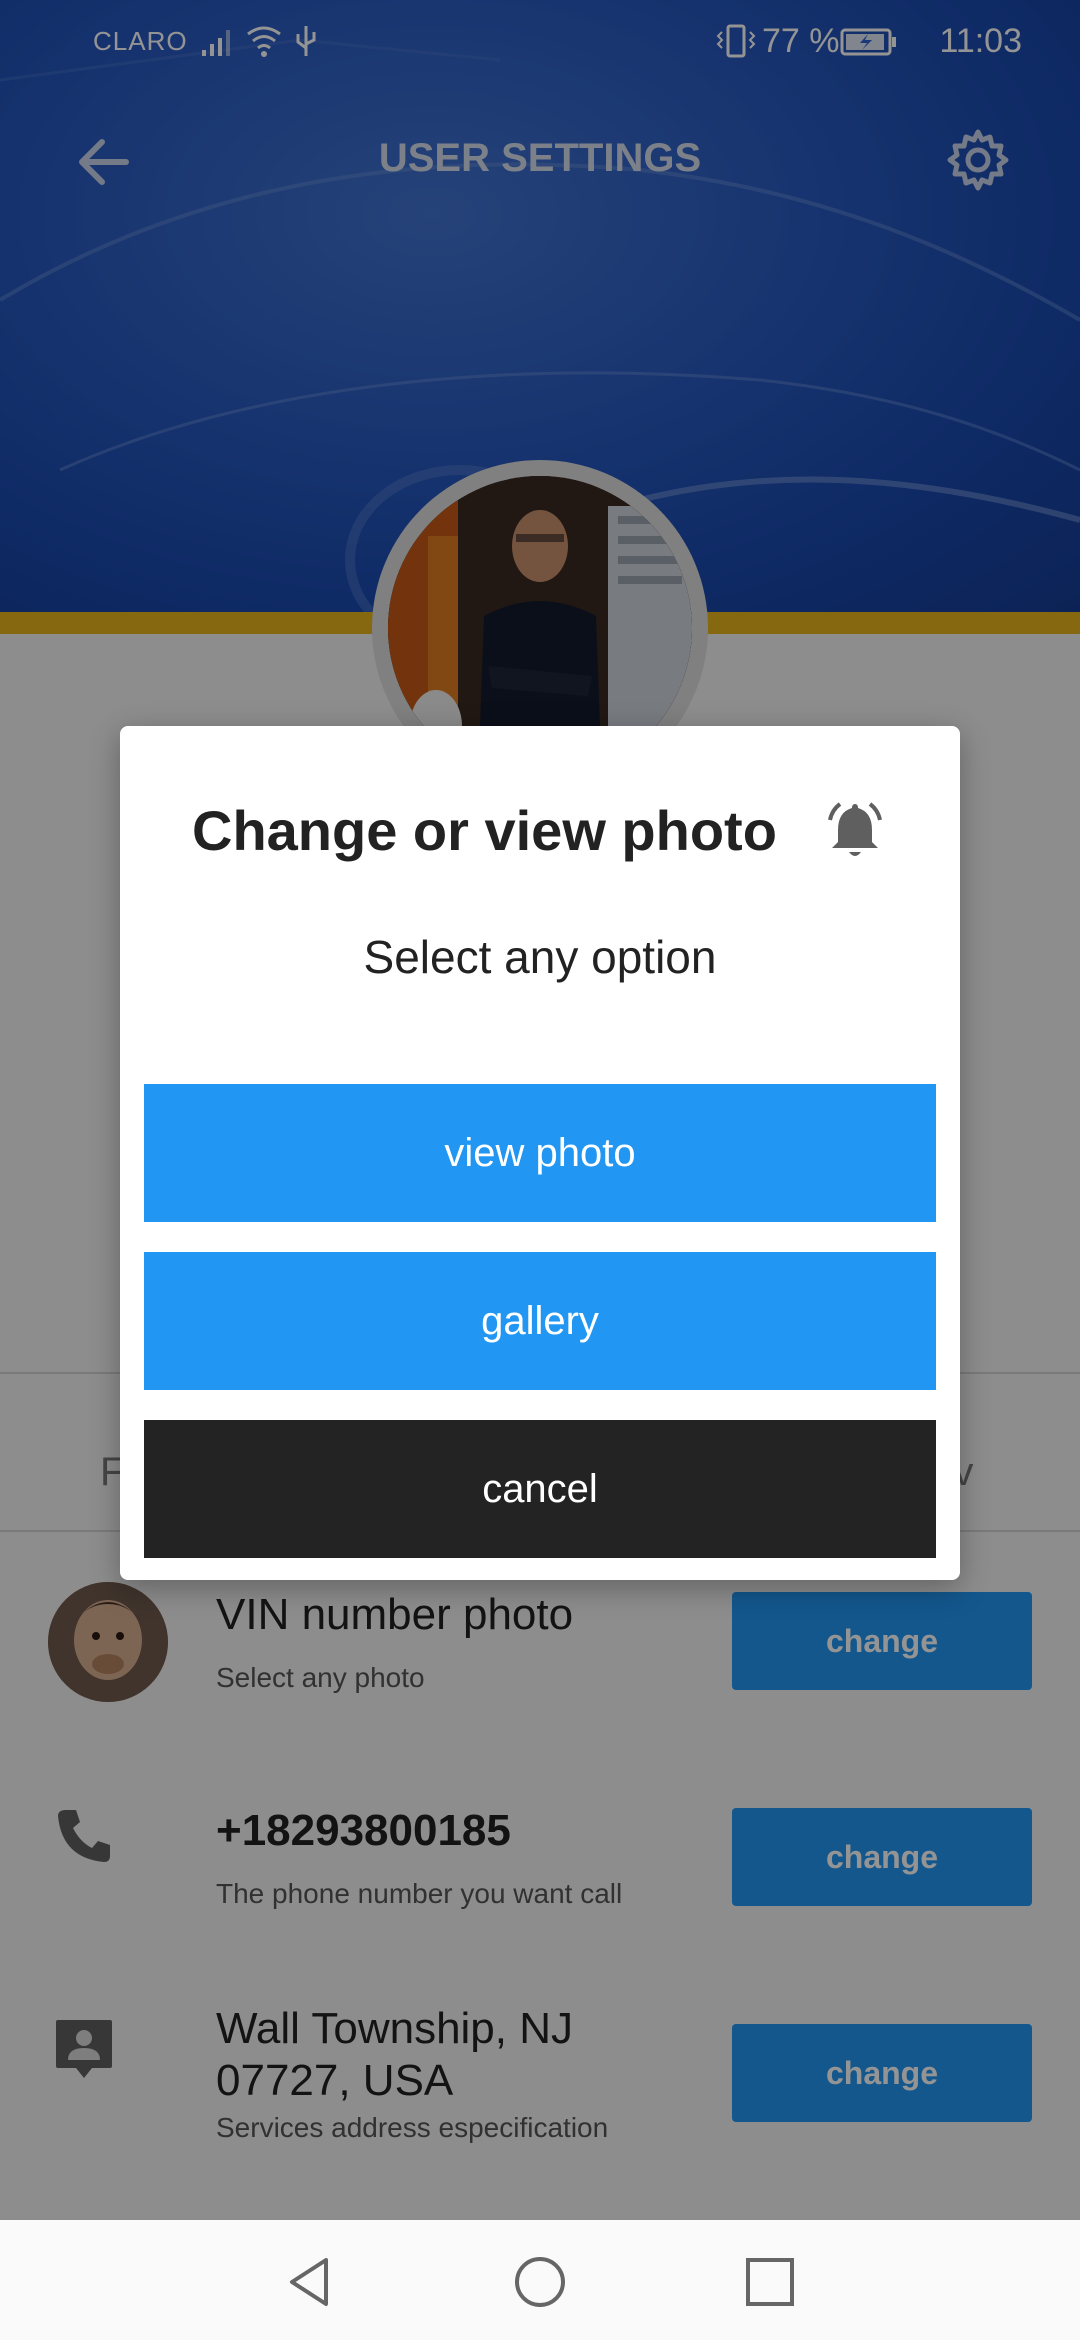 The height and width of the screenshot is (2340, 1080). What do you see at coordinates (540, 957) in the screenshot?
I see `dialog-subtitle: Select any option` at bounding box center [540, 957].